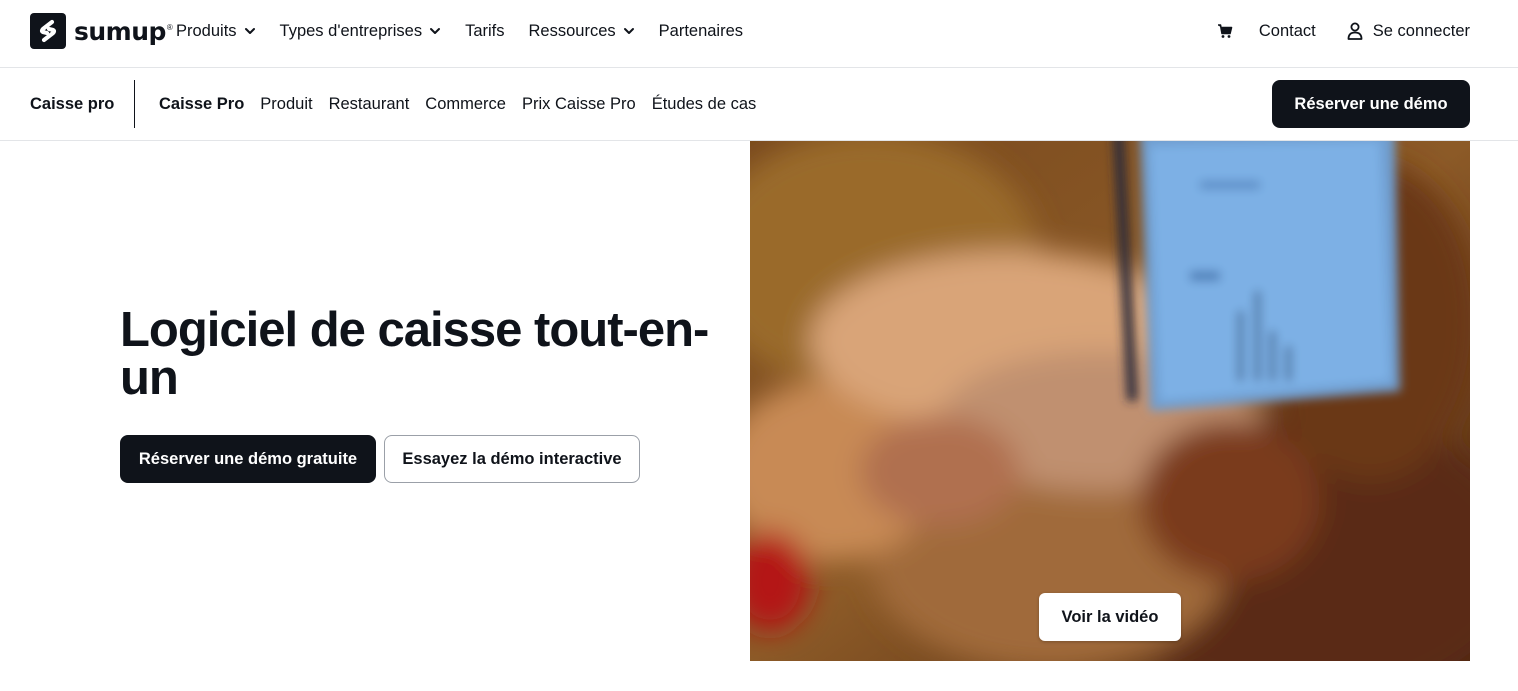  What do you see at coordinates (1421, 30) in the screenshot?
I see `login-label: Se connecter` at bounding box center [1421, 30].